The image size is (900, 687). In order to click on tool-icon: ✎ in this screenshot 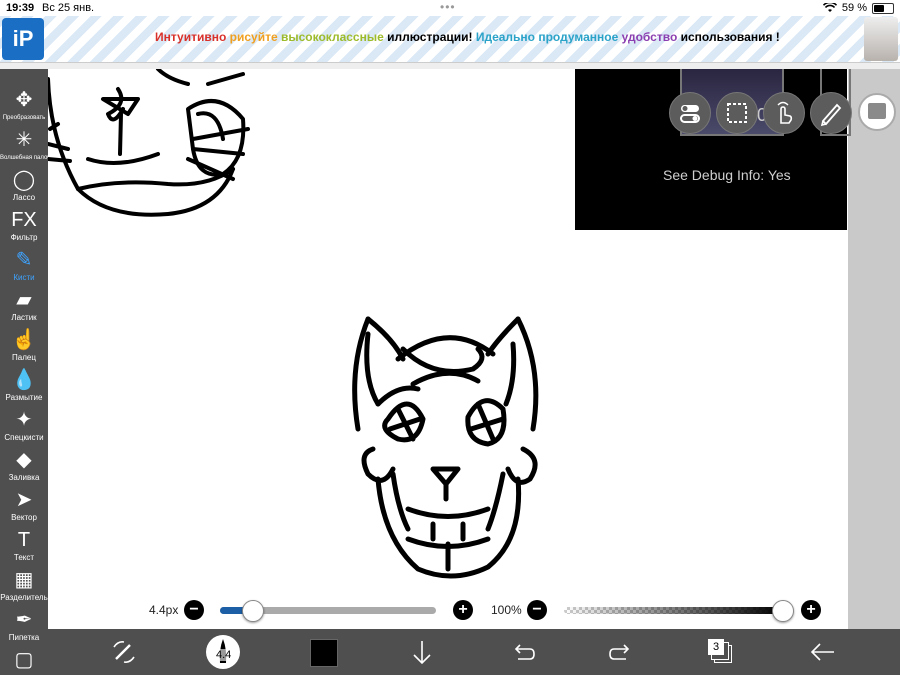, I will do `click(24, 260)`.